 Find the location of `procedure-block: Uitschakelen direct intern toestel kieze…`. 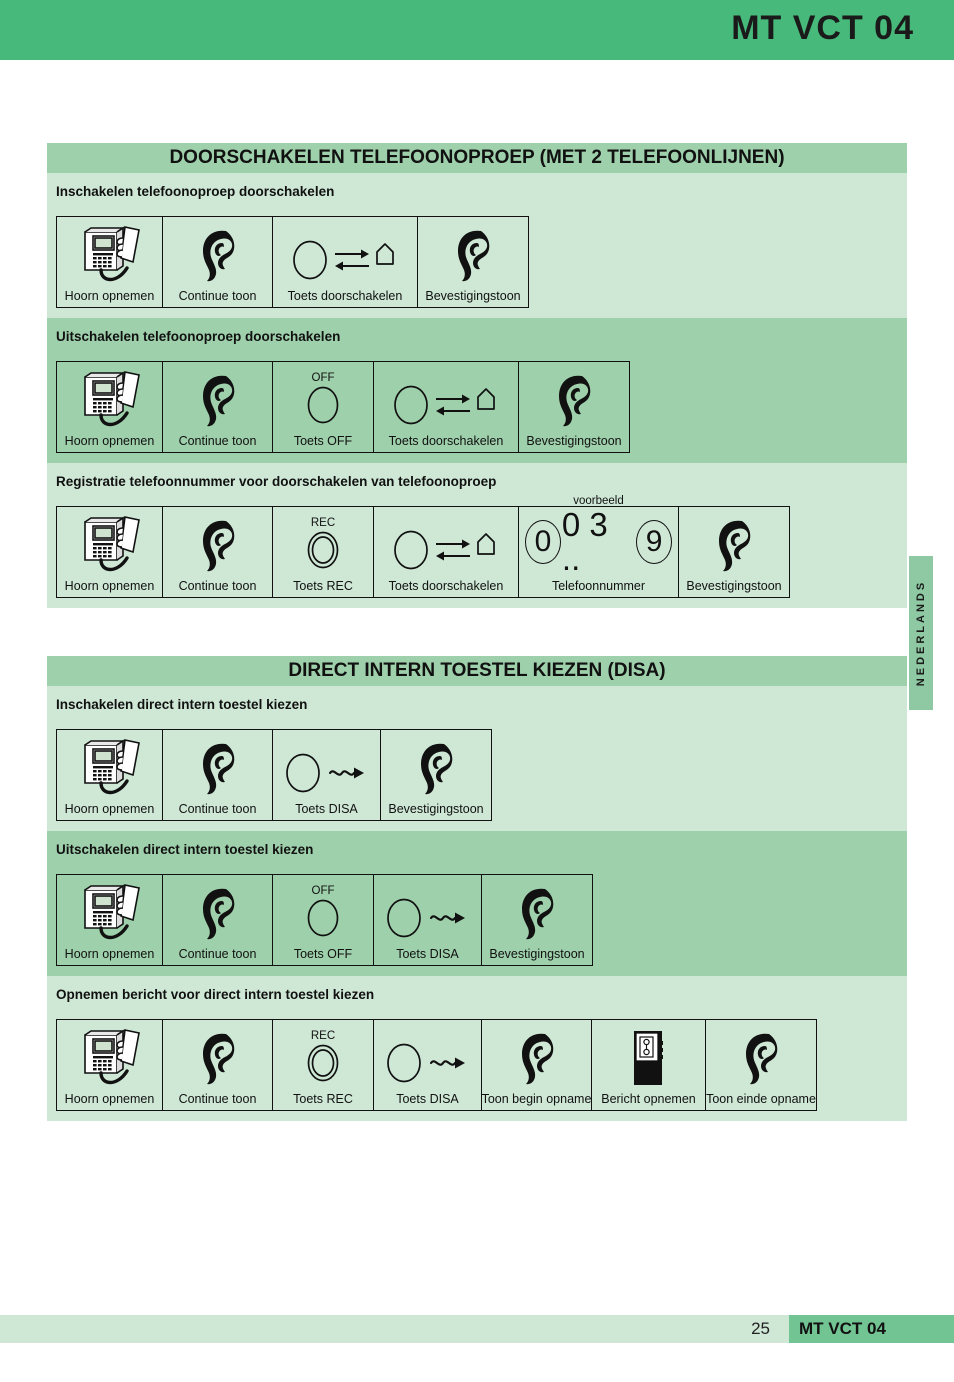

procedure-block: Uitschakelen direct intern toestel kieze… is located at coordinates (477, 903).